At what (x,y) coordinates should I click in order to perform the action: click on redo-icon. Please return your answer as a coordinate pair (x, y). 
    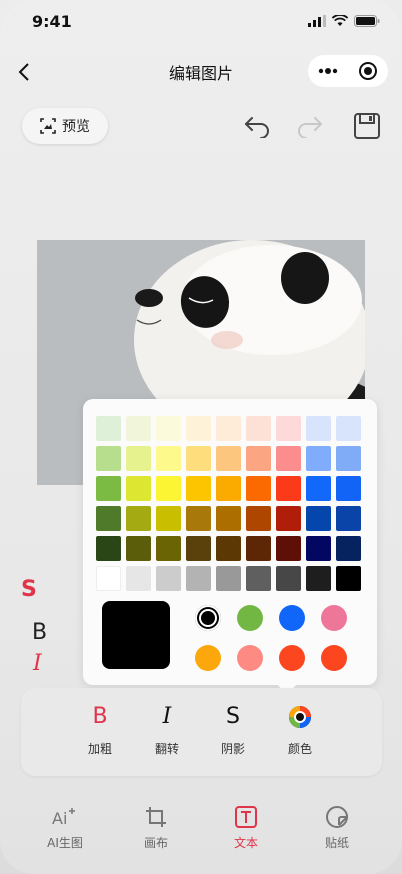
    Looking at the image, I should click on (310, 127).